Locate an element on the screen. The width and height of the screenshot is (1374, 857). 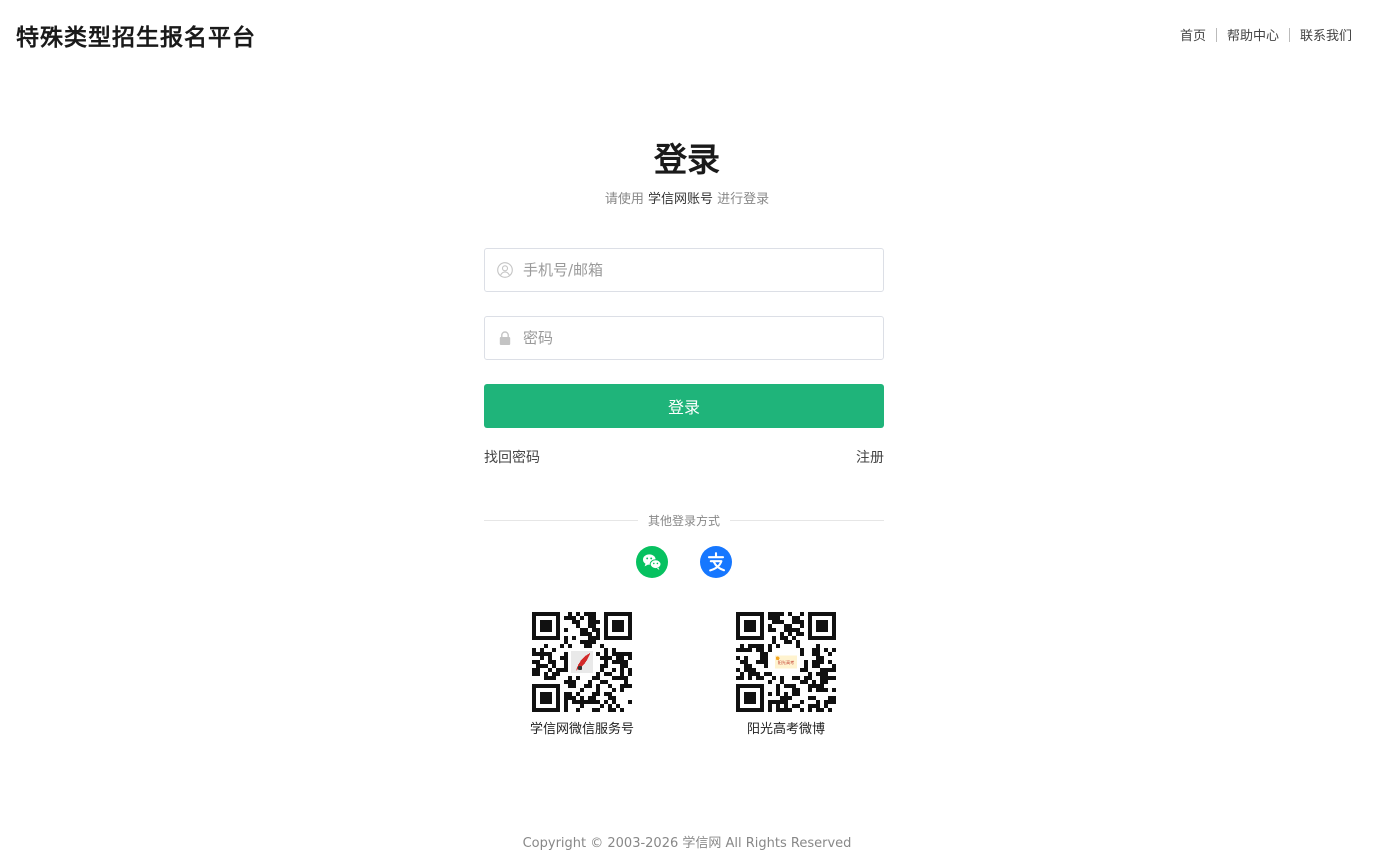
chsi-logo-dot is located at coordinates (580, 668).